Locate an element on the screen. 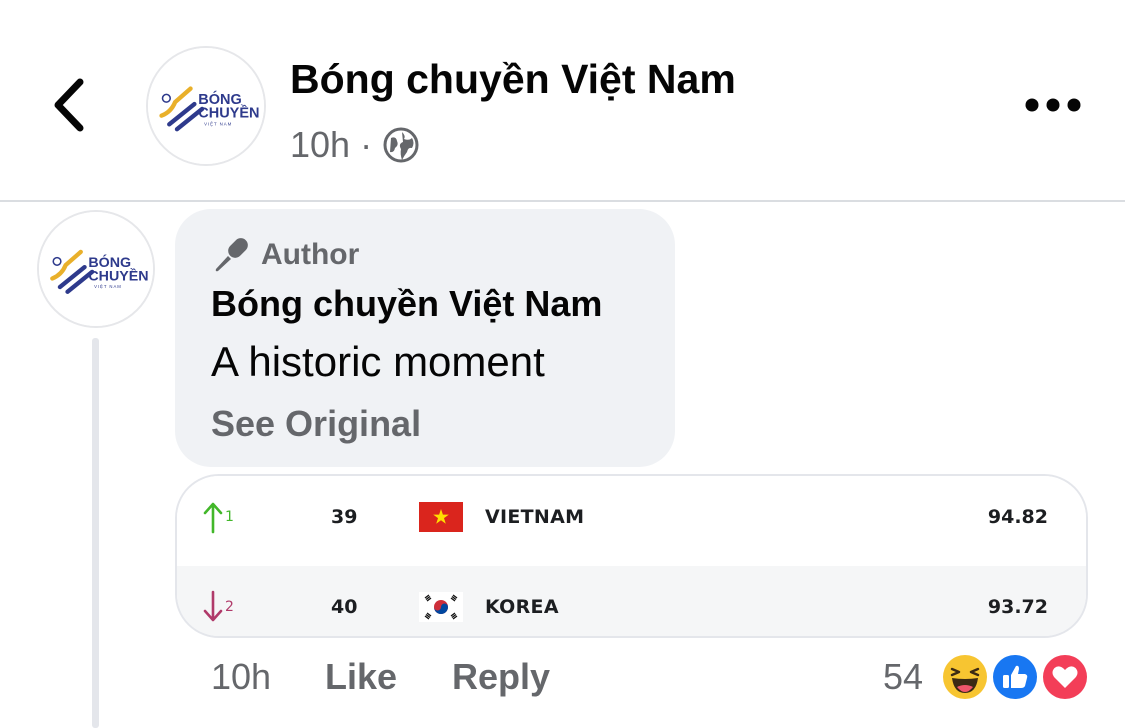 The image size is (1125, 728). see-original-link: See Original is located at coordinates (316, 424).